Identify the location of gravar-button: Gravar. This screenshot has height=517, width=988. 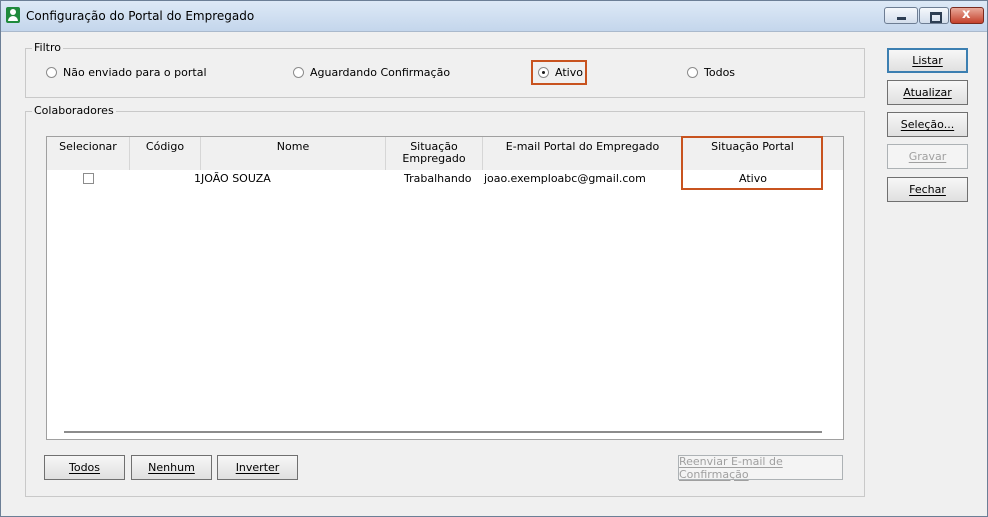
(927, 156).